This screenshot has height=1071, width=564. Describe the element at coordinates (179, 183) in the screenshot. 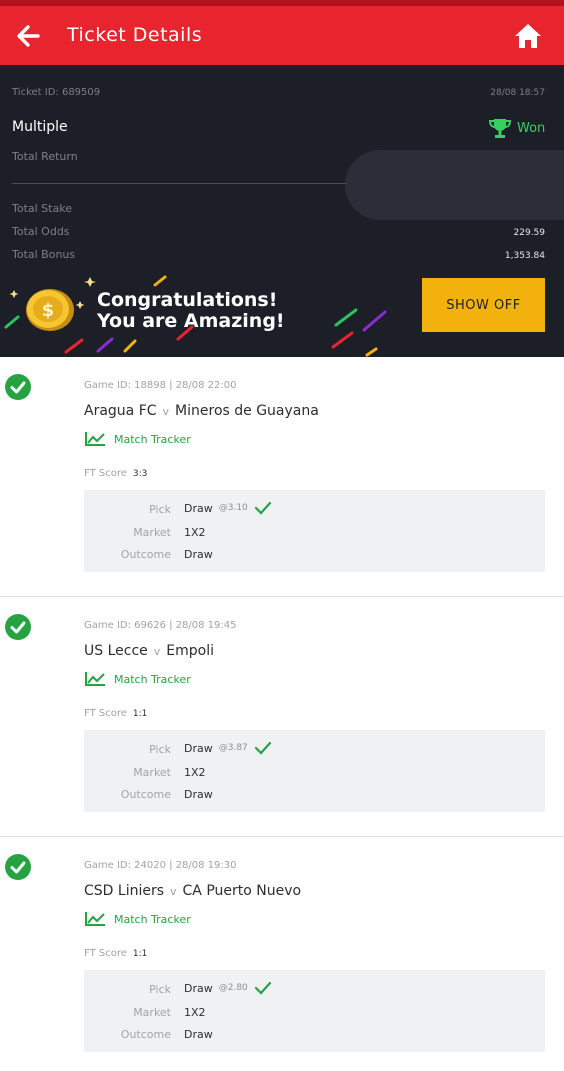

I see `divider` at that location.